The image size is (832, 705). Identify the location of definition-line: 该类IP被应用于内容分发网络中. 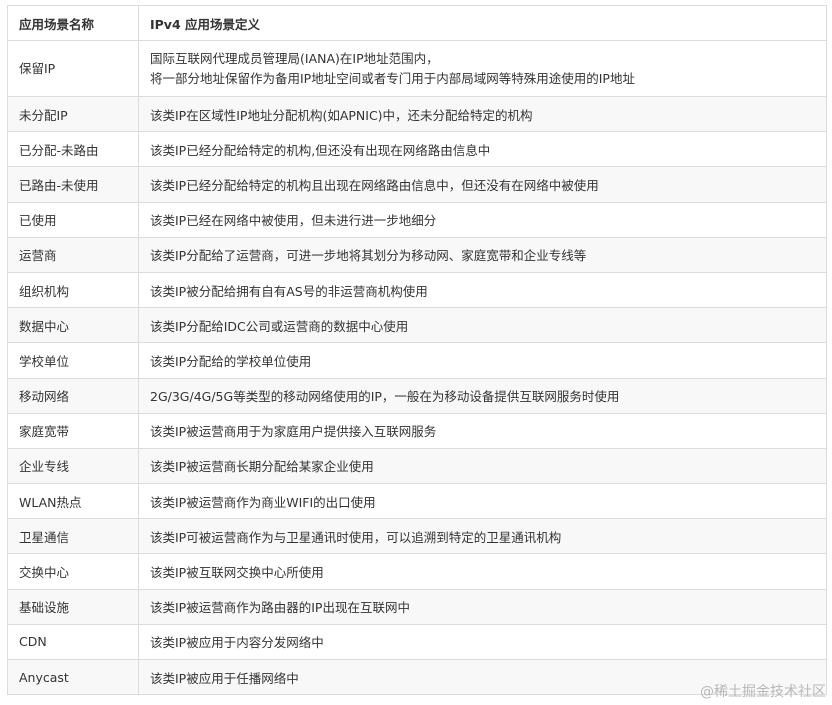
(237, 643).